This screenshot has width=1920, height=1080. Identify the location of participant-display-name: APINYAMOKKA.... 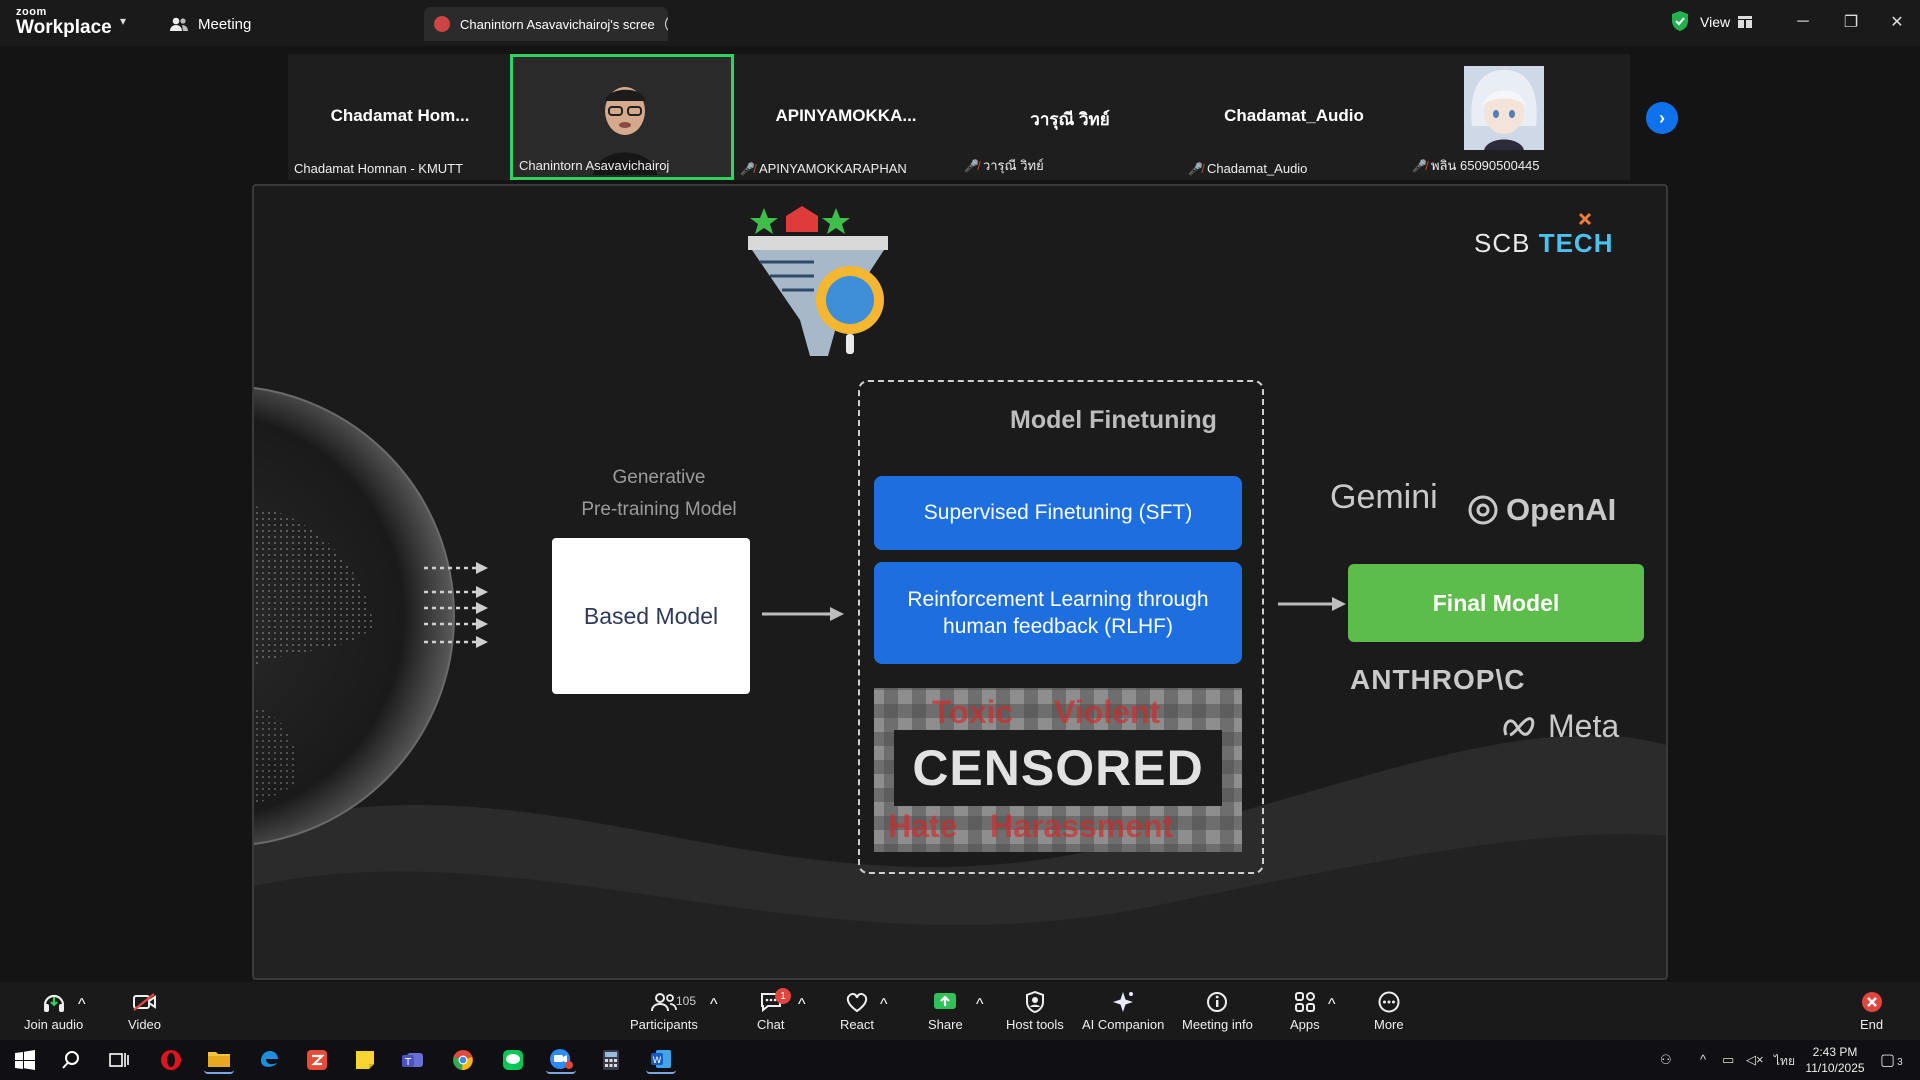
(846, 115).